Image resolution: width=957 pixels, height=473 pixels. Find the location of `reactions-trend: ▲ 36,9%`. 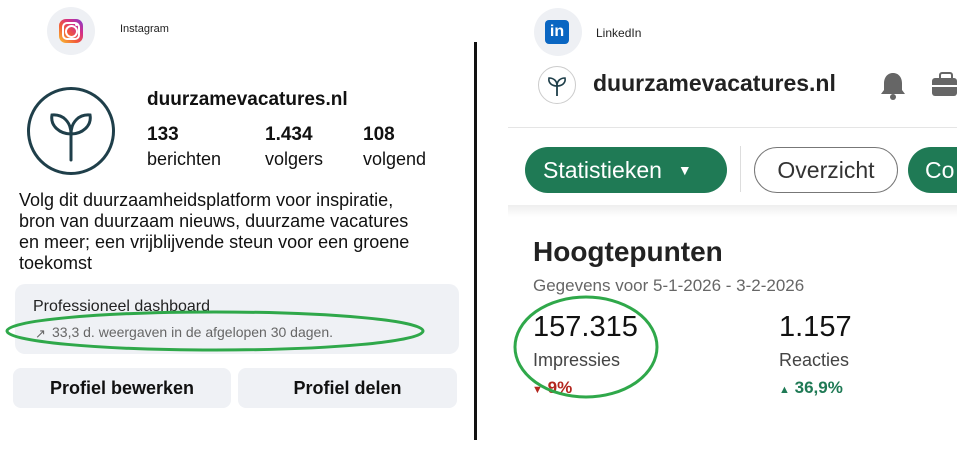

reactions-trend: ▲ 36,9% is located at coordinates (811, 388).